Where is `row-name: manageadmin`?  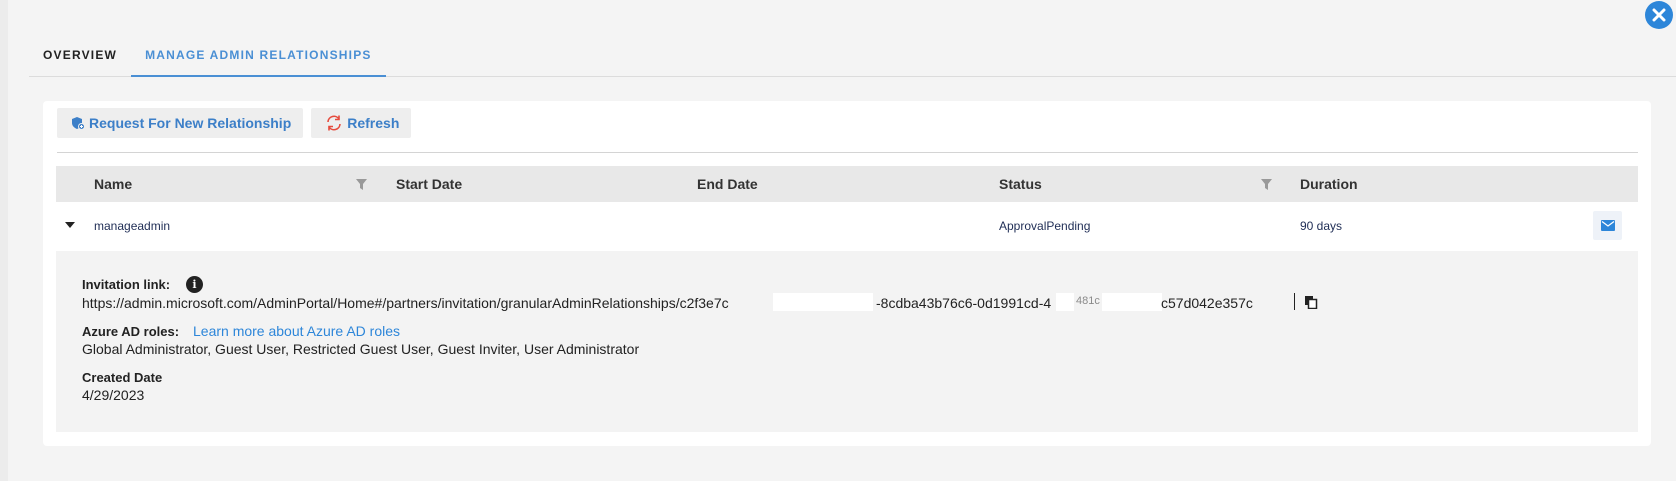 row-name: manageadmin is located at coordinates (132, 226).